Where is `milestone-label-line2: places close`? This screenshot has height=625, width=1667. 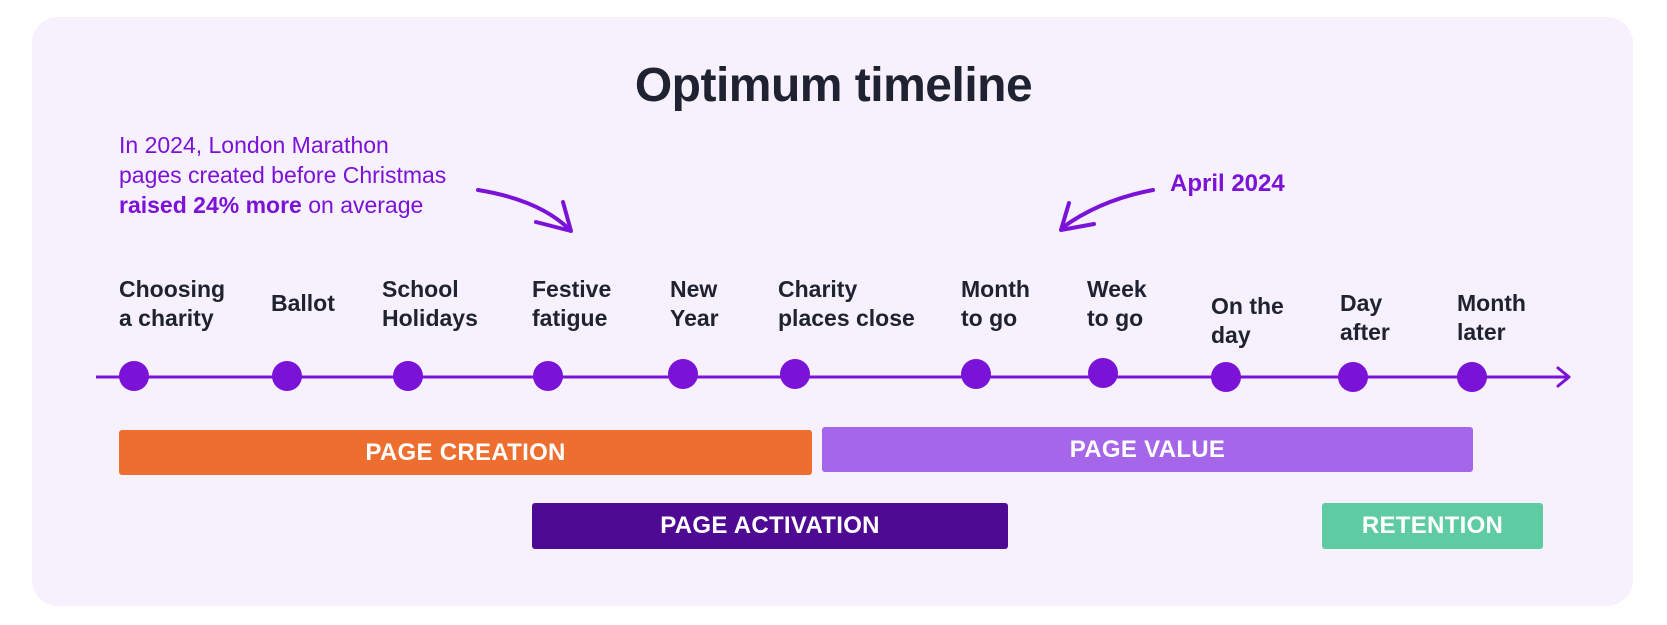 milestone-label-line2: places close is located at coordinates (846, 318).